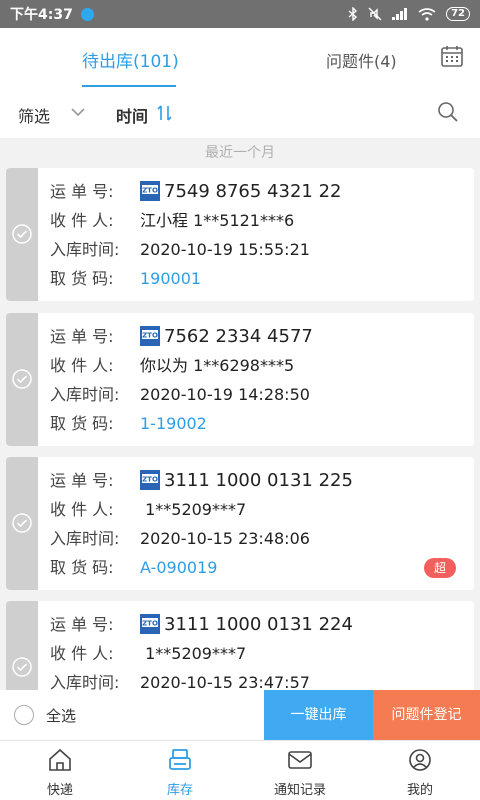  Describe the element at coordinates (225, 538) in the screenshot. I see `time-value: 2020-10-15 23:48:06` at that location.